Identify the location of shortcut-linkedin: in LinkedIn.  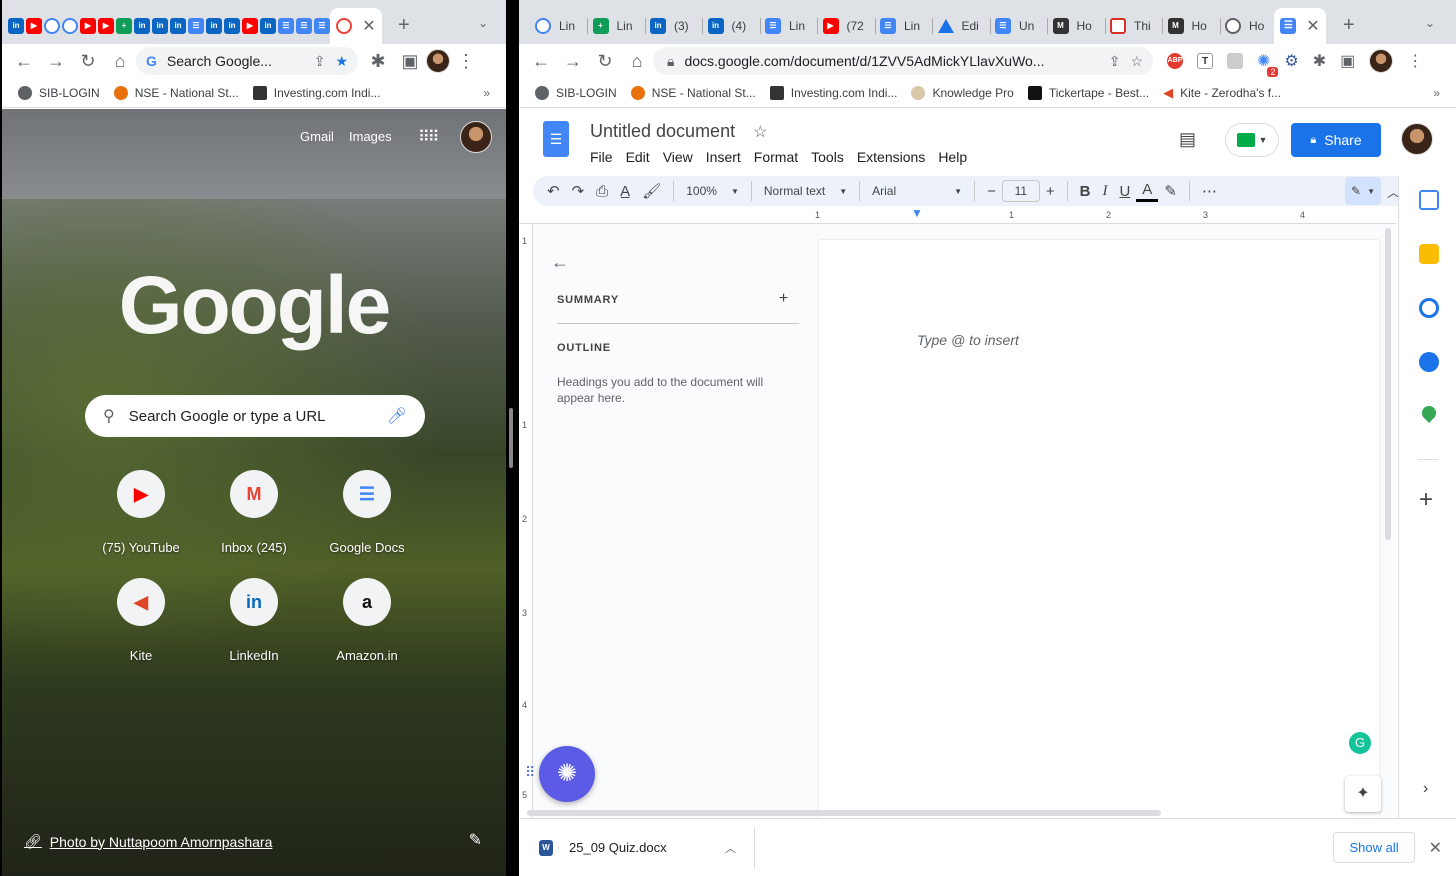
(254, 620).